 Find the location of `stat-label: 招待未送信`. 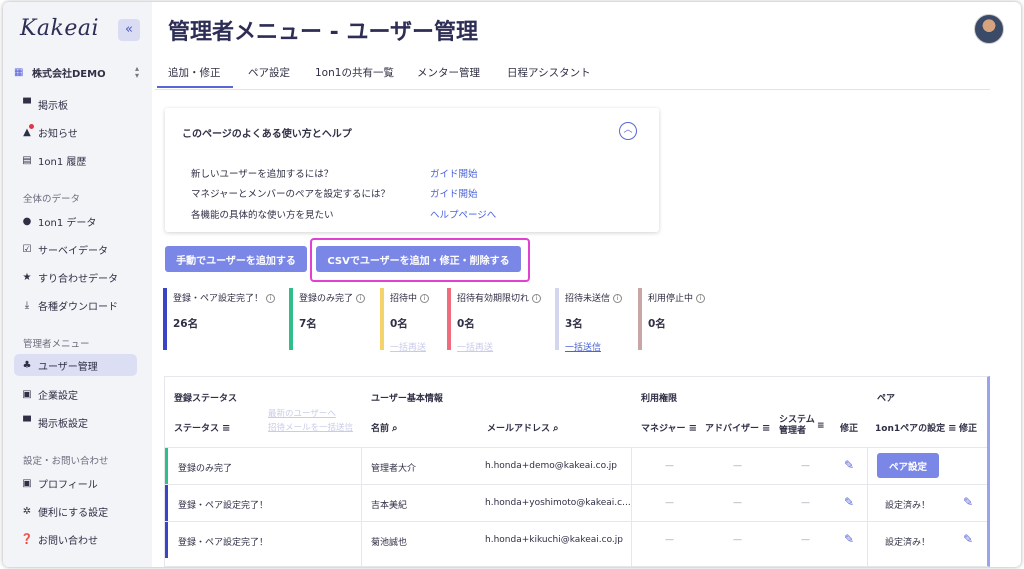

stat-label: 招待未送信 is located at coordinates (588, 299).